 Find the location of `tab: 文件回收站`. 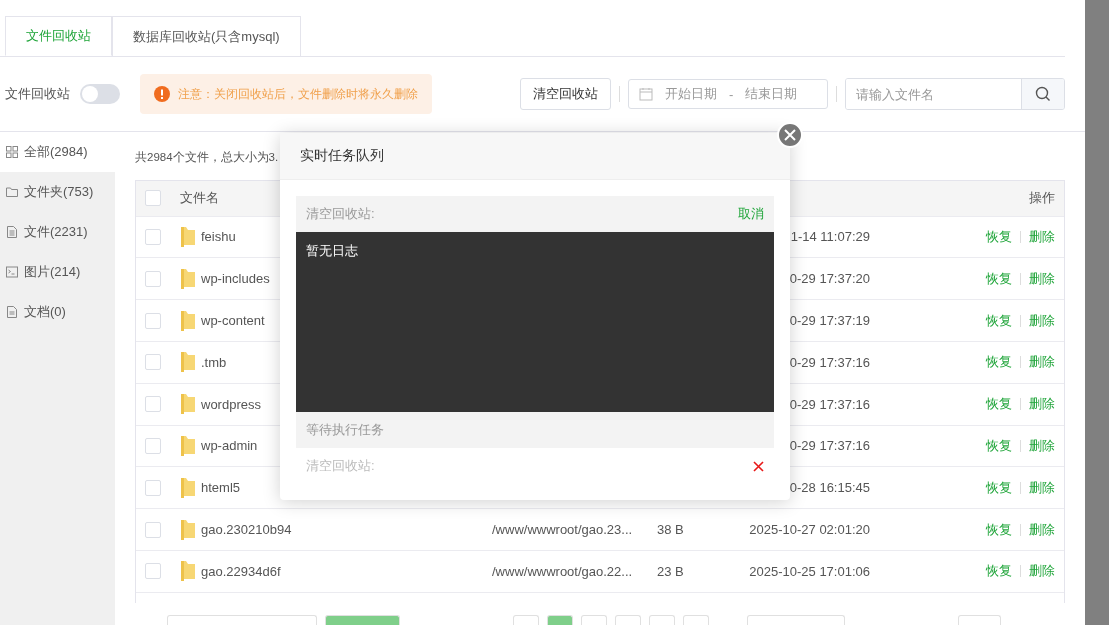

tab: 文件回收站 is located at coordinates (58, 36).